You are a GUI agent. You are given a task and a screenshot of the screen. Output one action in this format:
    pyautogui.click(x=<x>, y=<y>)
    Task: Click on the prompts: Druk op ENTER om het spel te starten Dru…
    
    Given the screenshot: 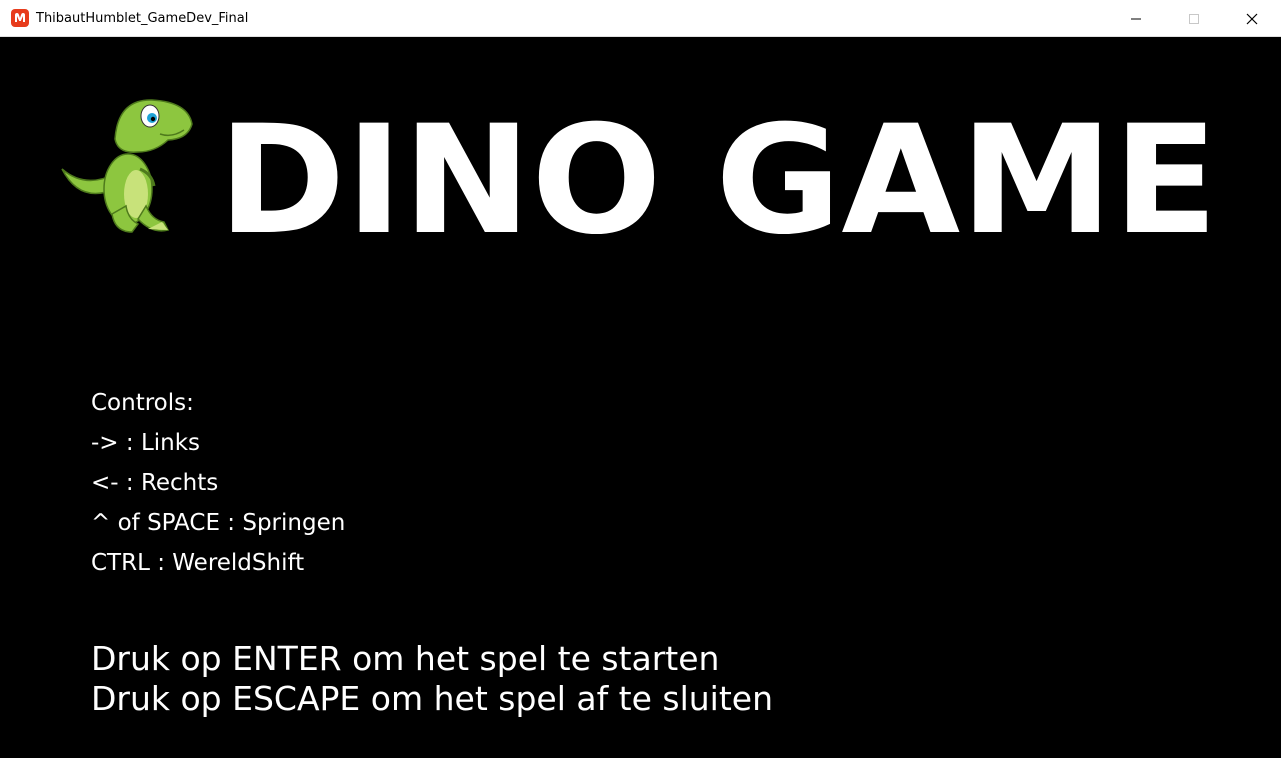 What is the action you would take?
    pyautogui.click(x=432, y=679)
    